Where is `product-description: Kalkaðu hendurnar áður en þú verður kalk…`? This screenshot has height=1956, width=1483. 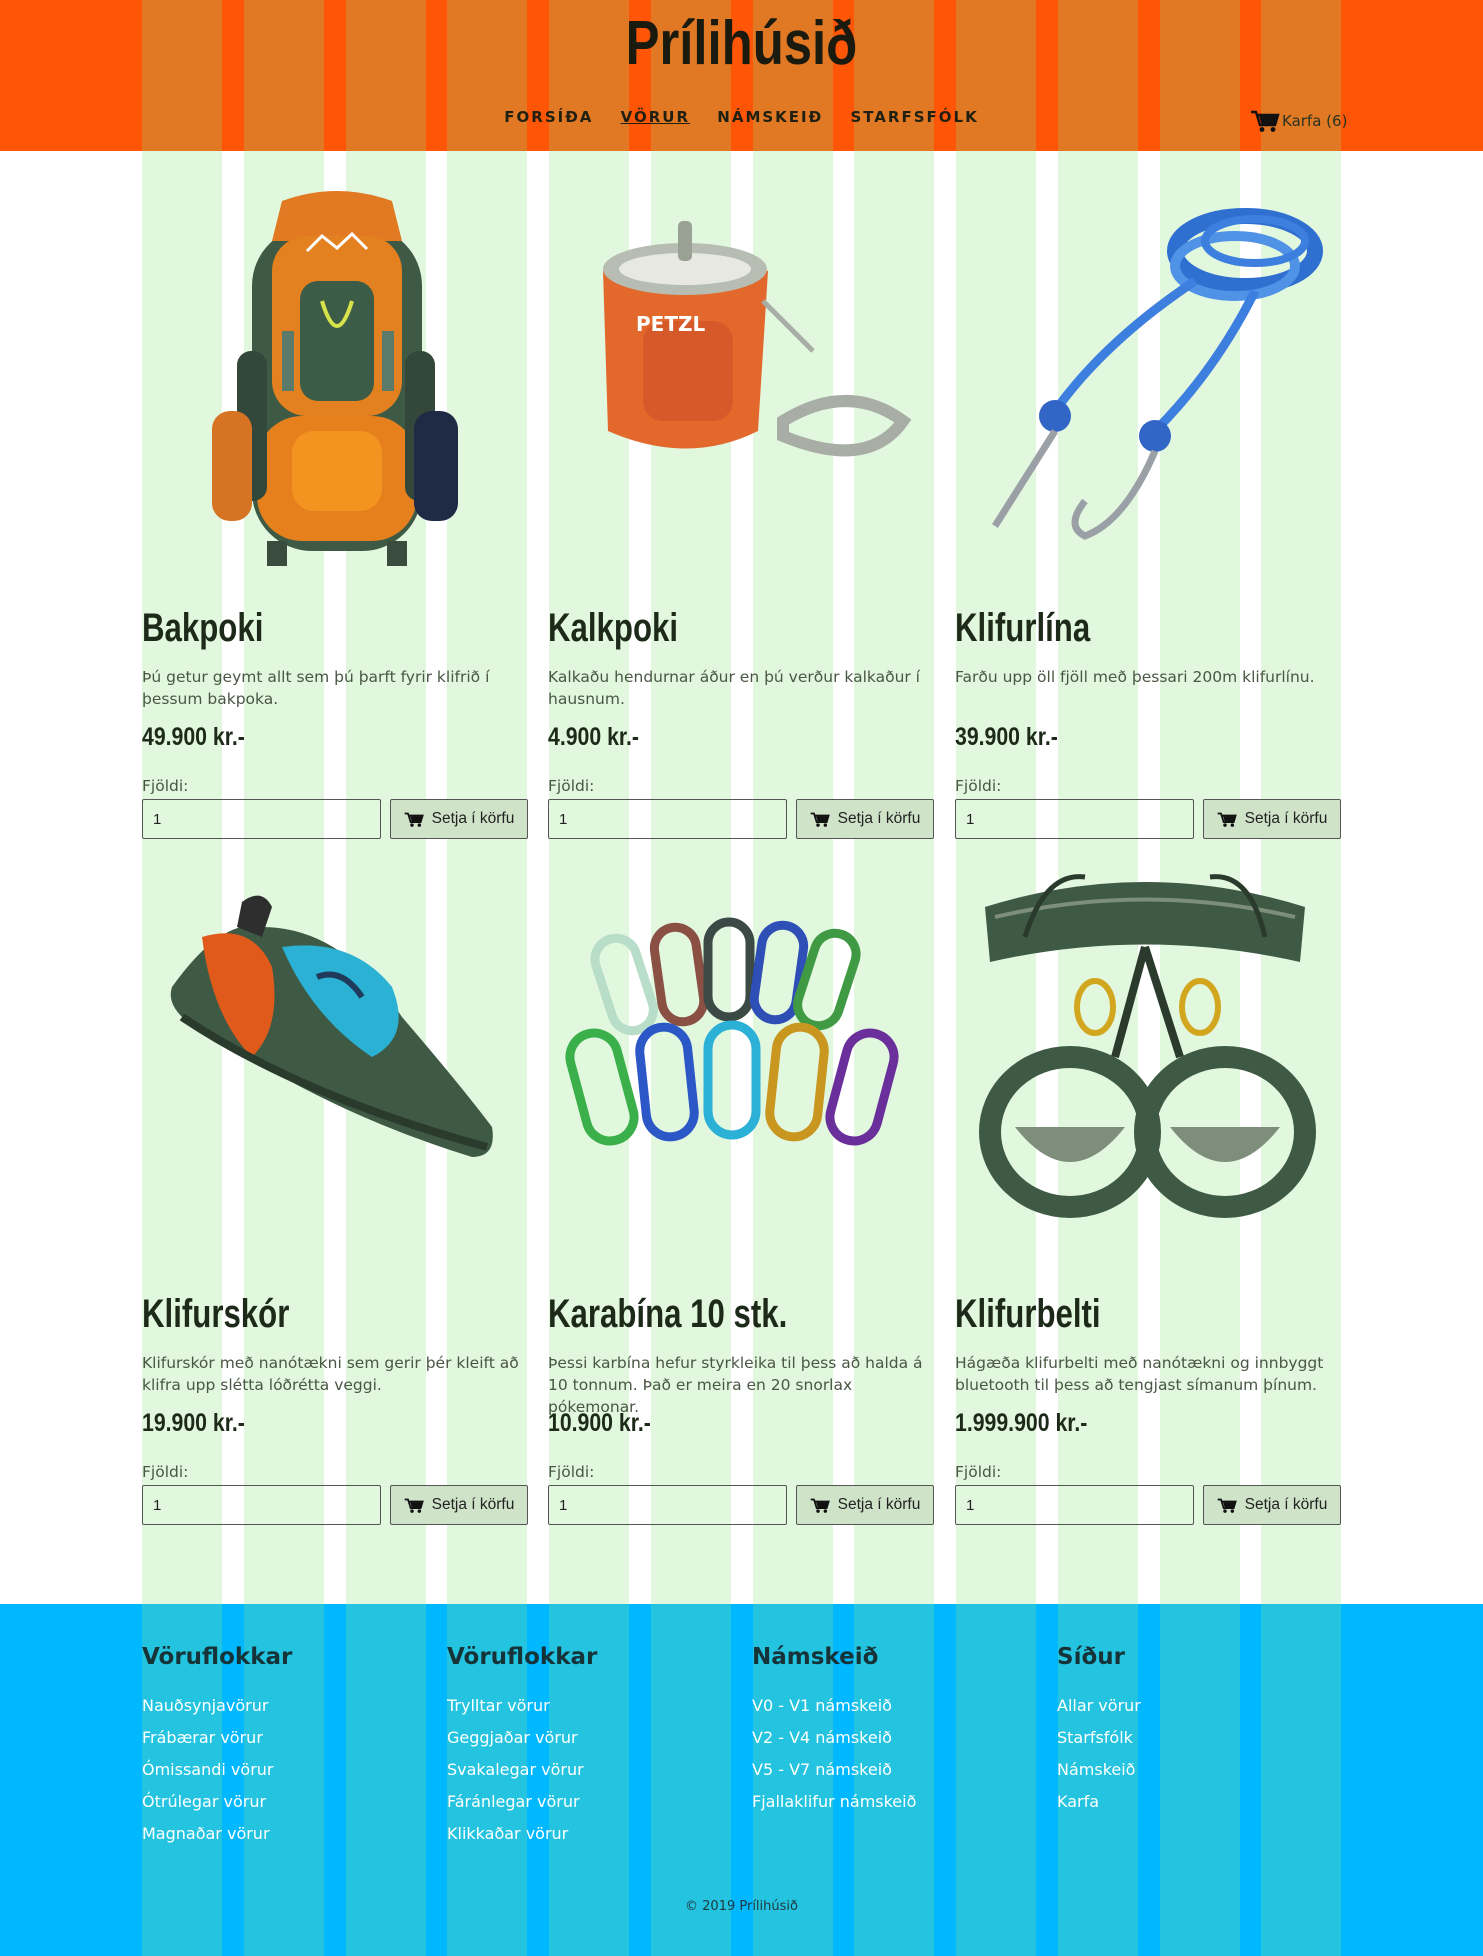 product-description: Kalkaðu hendurnar áður en þú verður kalk… is located at coordinates (734, 688).